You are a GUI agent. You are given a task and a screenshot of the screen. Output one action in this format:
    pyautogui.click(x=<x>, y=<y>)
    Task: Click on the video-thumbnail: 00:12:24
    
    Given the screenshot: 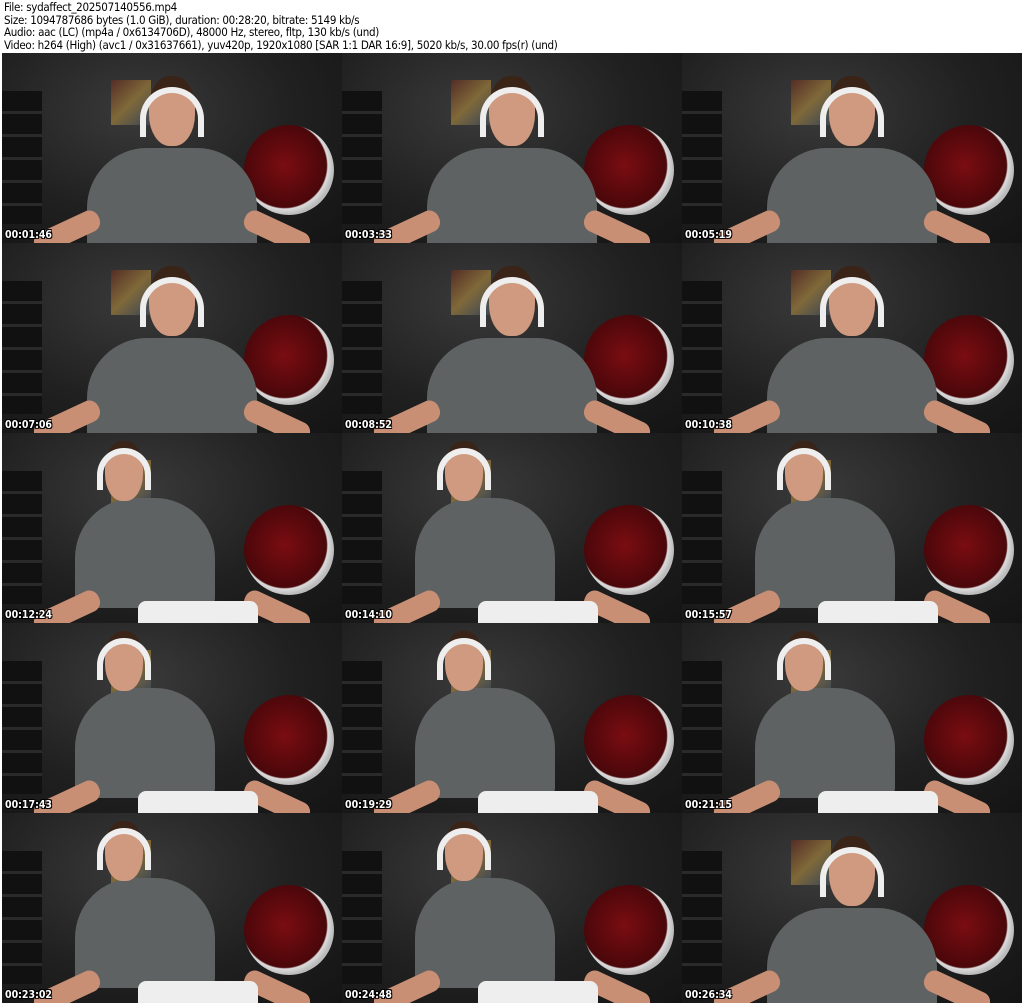 What is the action you would take?
    pyautogui.click(x=172, y=528)
    